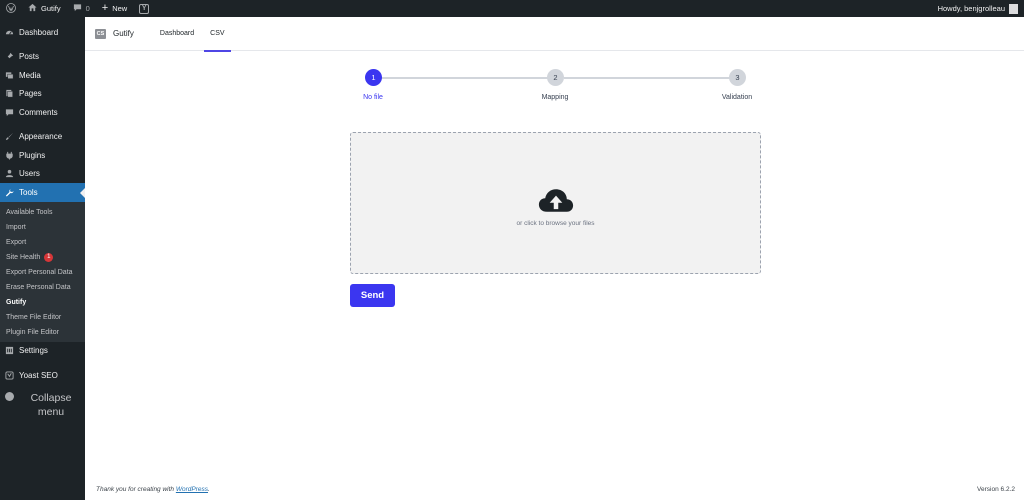 This screenshot has height=500, width=1024. I want to click on plug-icon, so click(9, 155).